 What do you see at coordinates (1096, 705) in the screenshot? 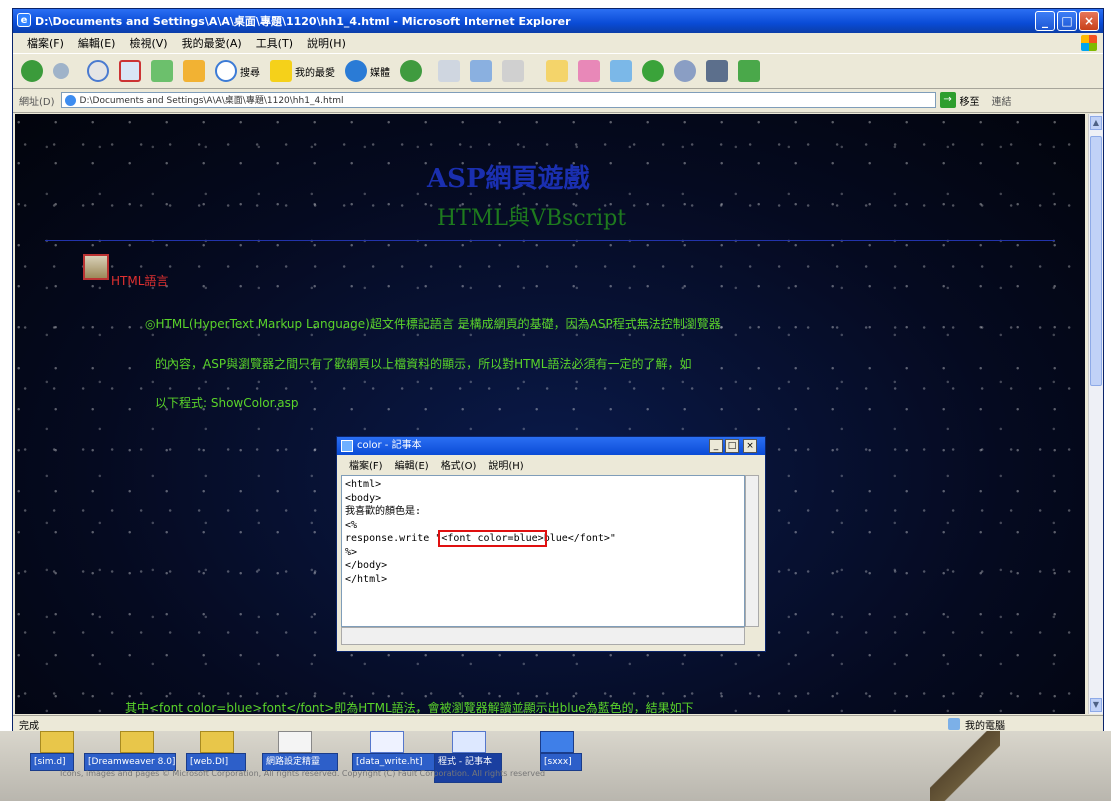
I see `scroll-down-icon: ▼` at bounding box center [1096, 705].